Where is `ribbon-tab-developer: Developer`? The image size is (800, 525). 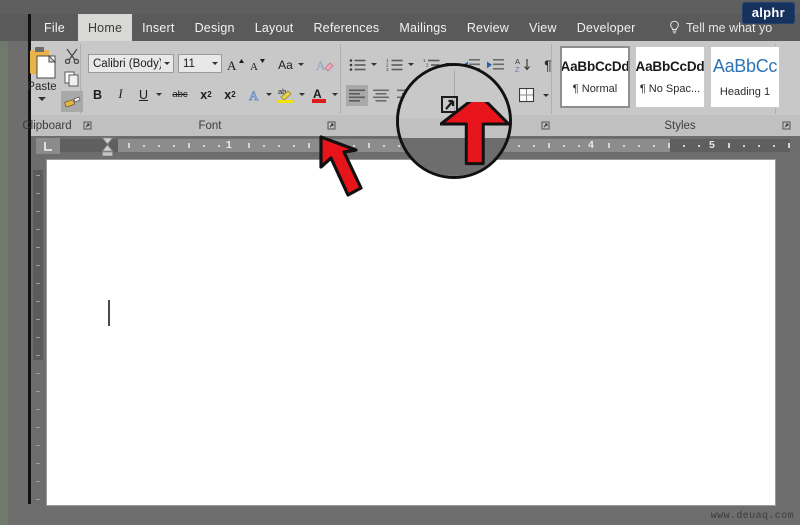 ribbon-tab-developer: Developer is located at coordinates (606, 27).